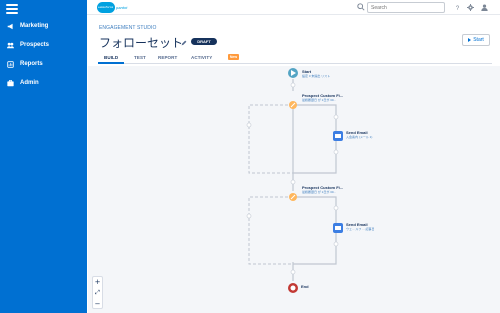  What do you see at coordinates (128, 28) in the screenshot?
I see `studio-label: ENGAGEMENT STUDIO` at bounding box center [128, 28].